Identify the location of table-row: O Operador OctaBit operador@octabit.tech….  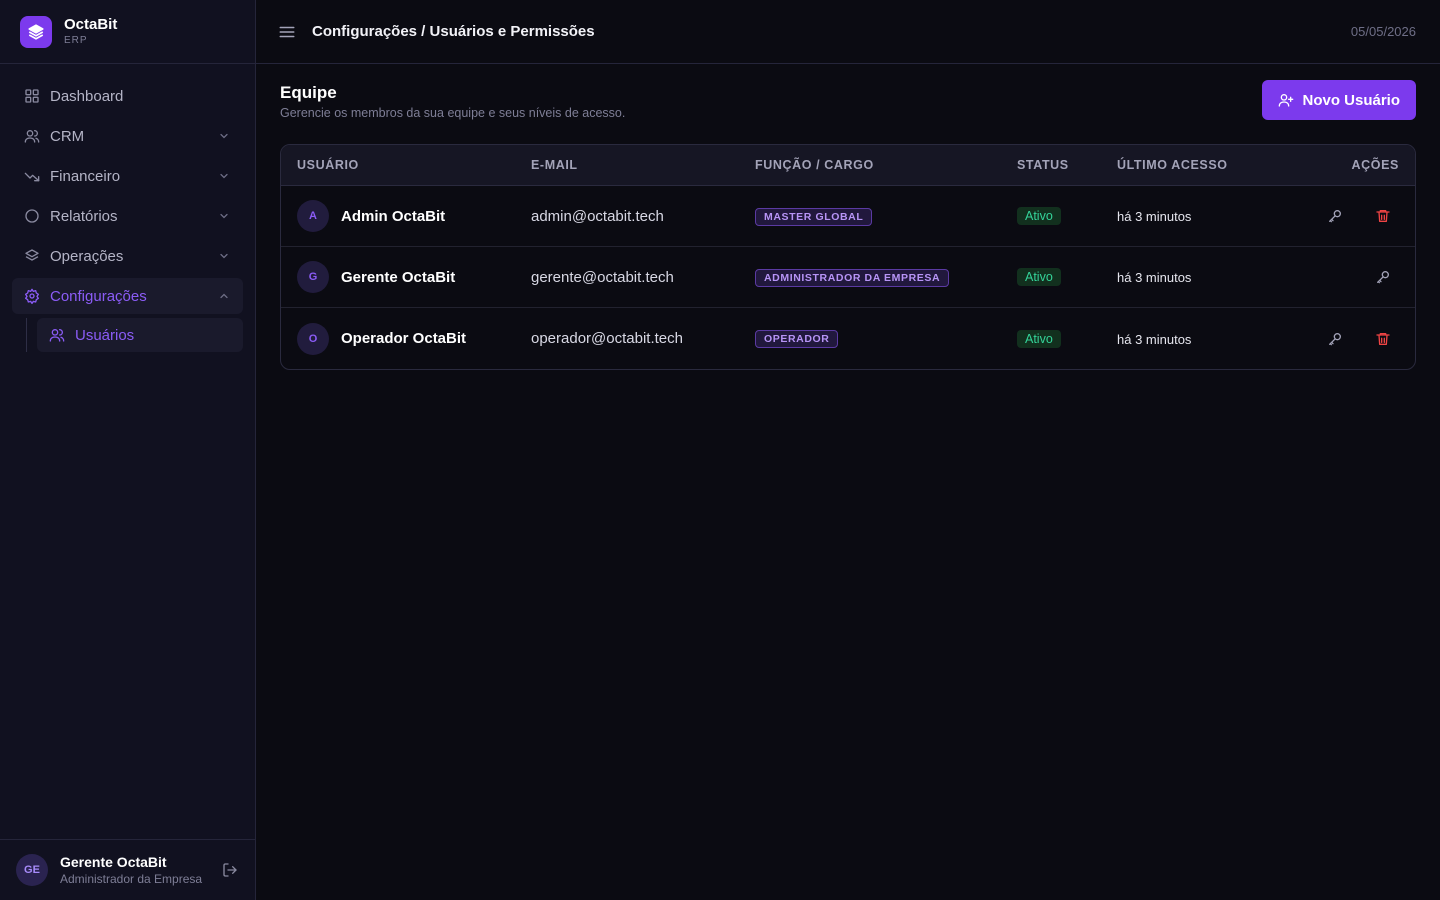
(848, 338).